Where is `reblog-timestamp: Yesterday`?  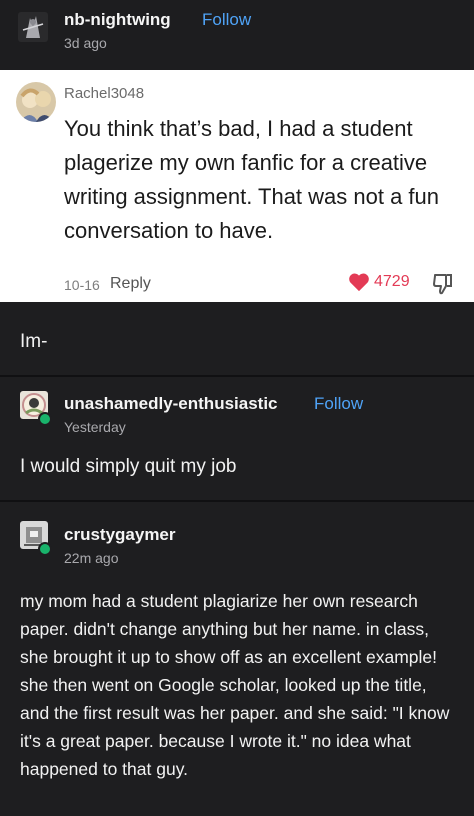
reblog-timestamp: Yesterday is located at coordinates (95, 427).